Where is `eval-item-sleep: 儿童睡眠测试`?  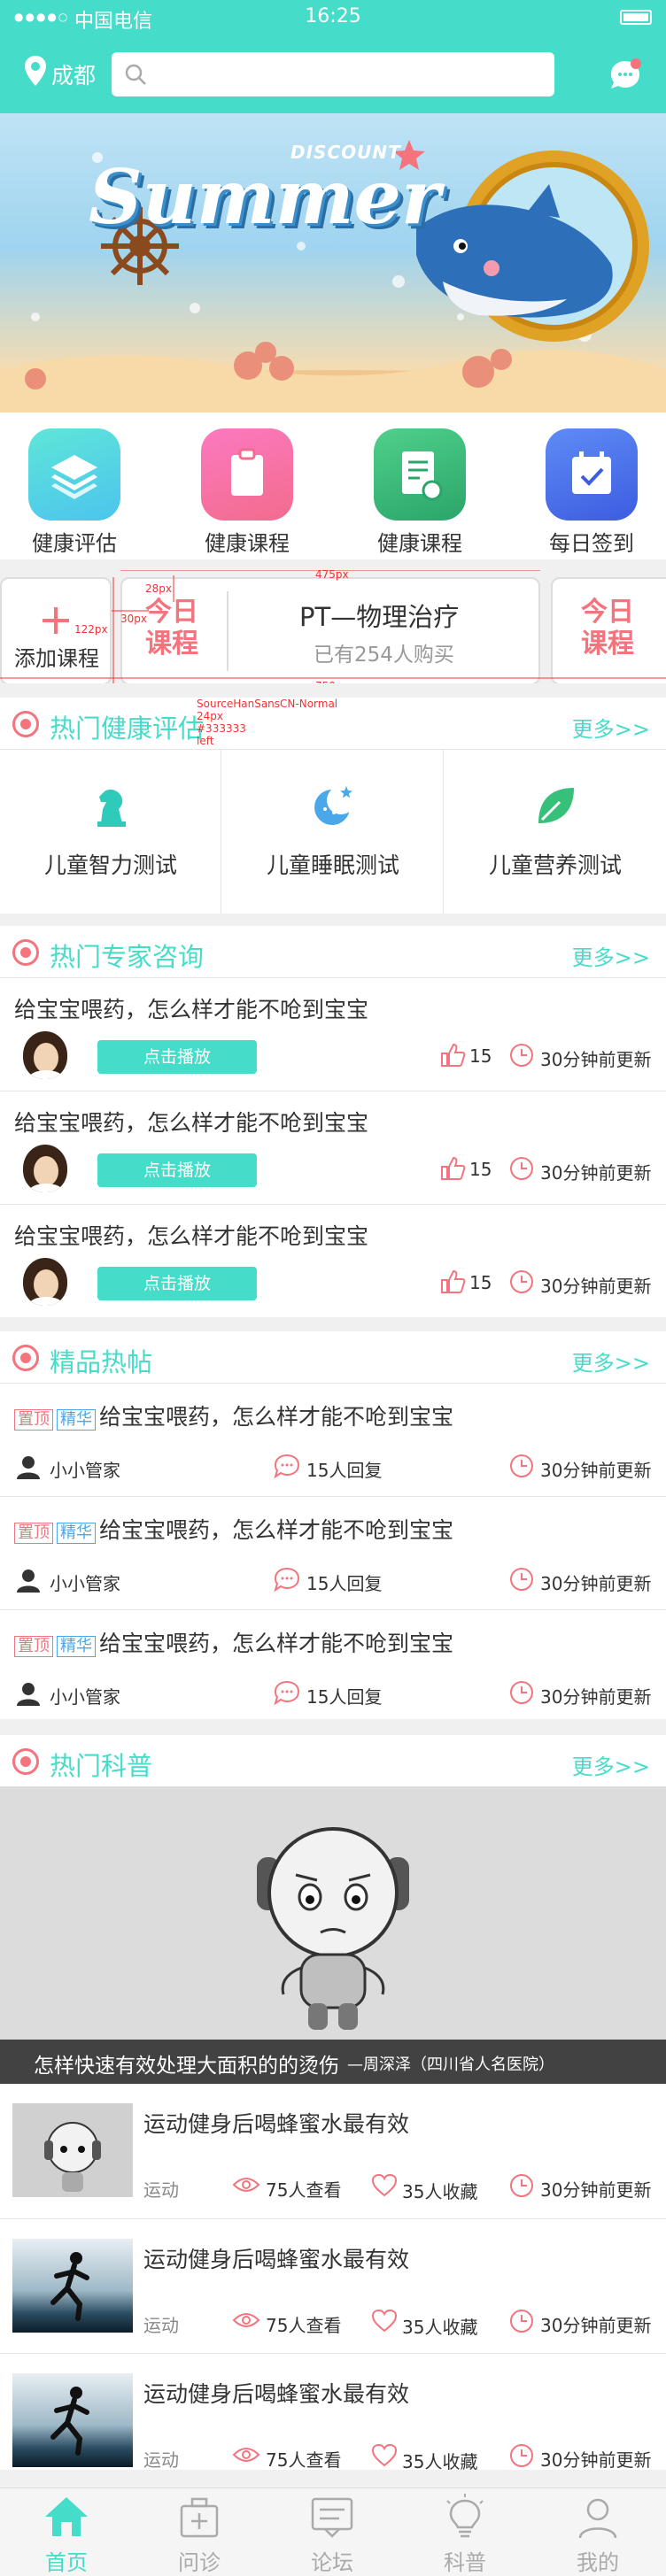
eval-item-sleep: 儿童睡眠测试 is located at coordinates (333, 831).